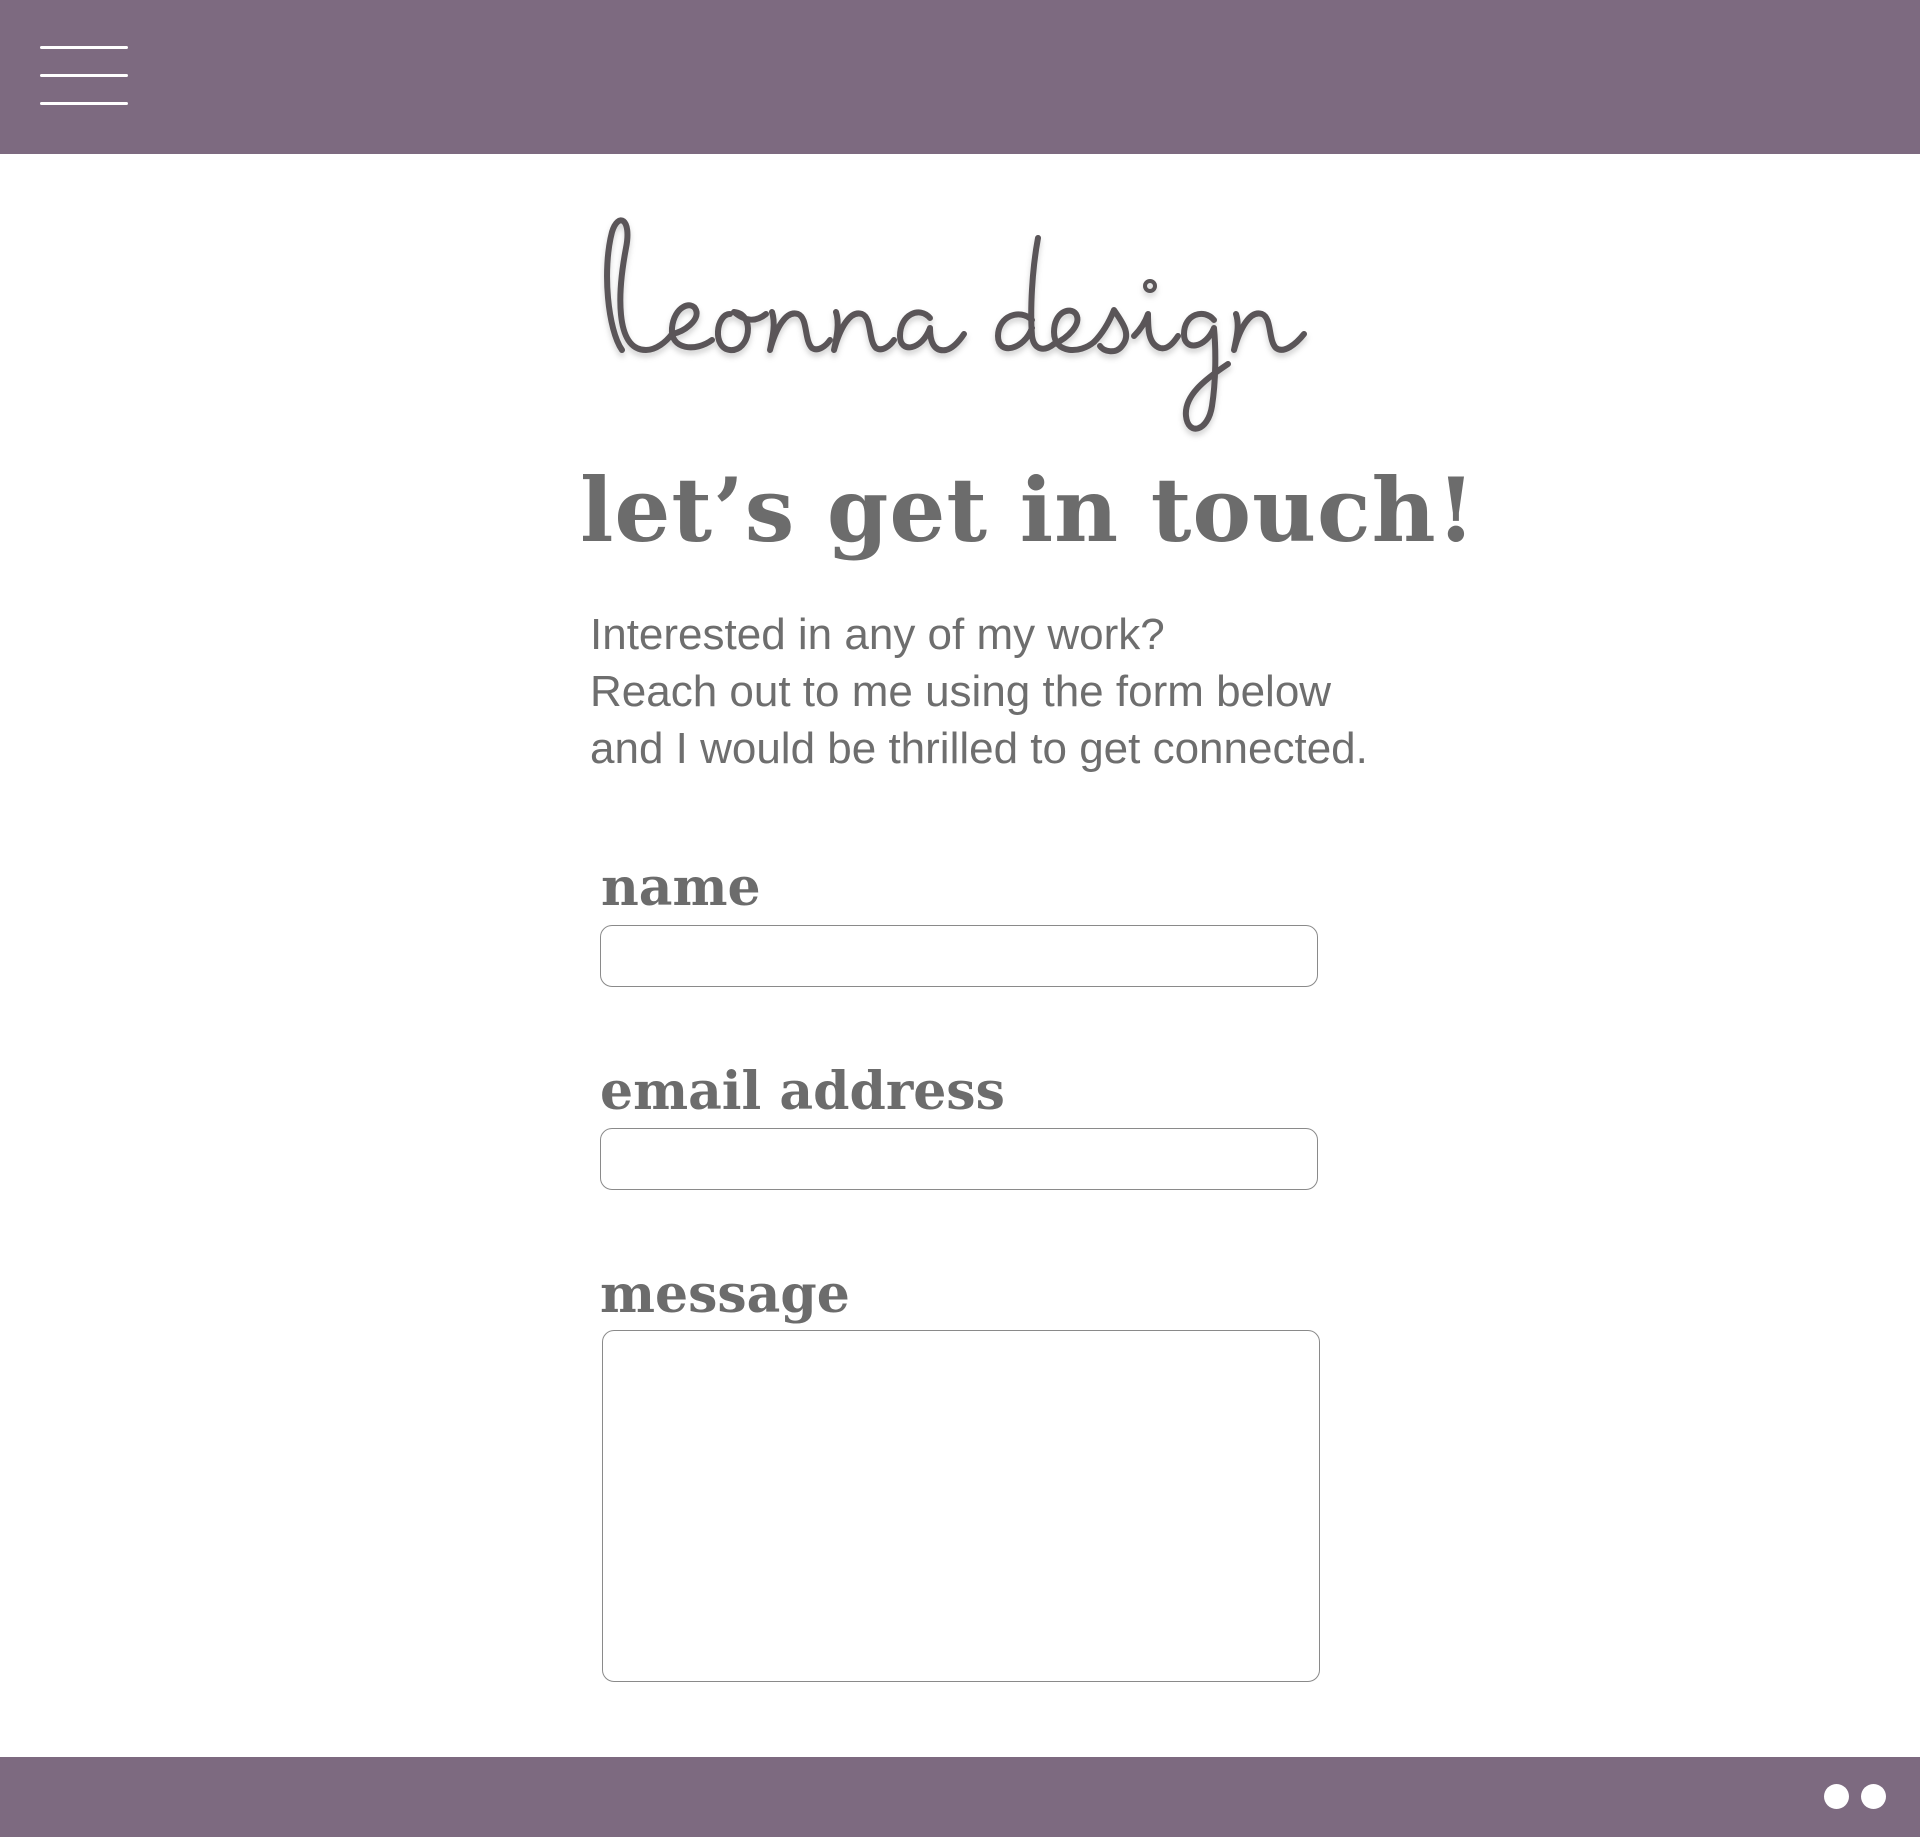 This screenshot has width=1920, height=1837. I want to click on message-field, so click(961, 1506).